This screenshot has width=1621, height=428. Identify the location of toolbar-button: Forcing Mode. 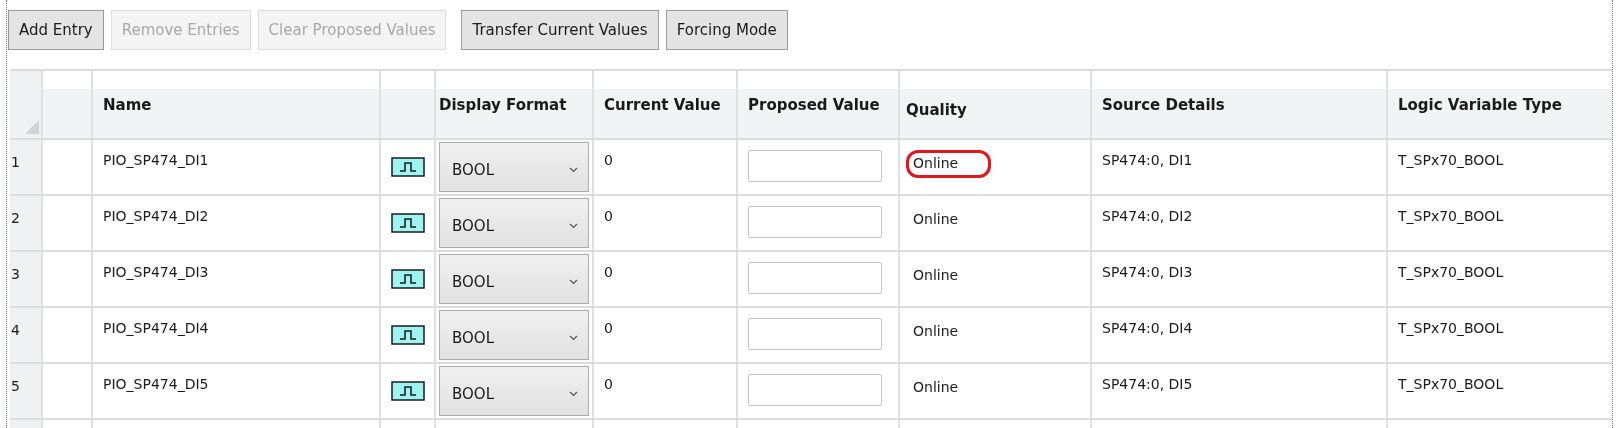
(726, 30).